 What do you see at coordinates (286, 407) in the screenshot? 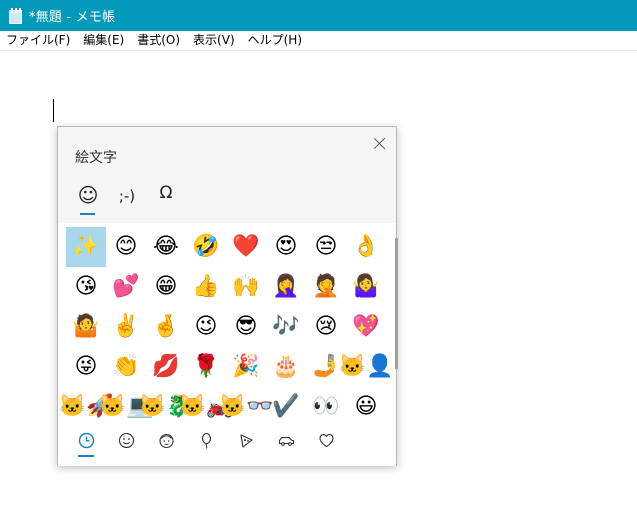
I see `emoji-cell: ✔️` at bounding box center [286, 407].